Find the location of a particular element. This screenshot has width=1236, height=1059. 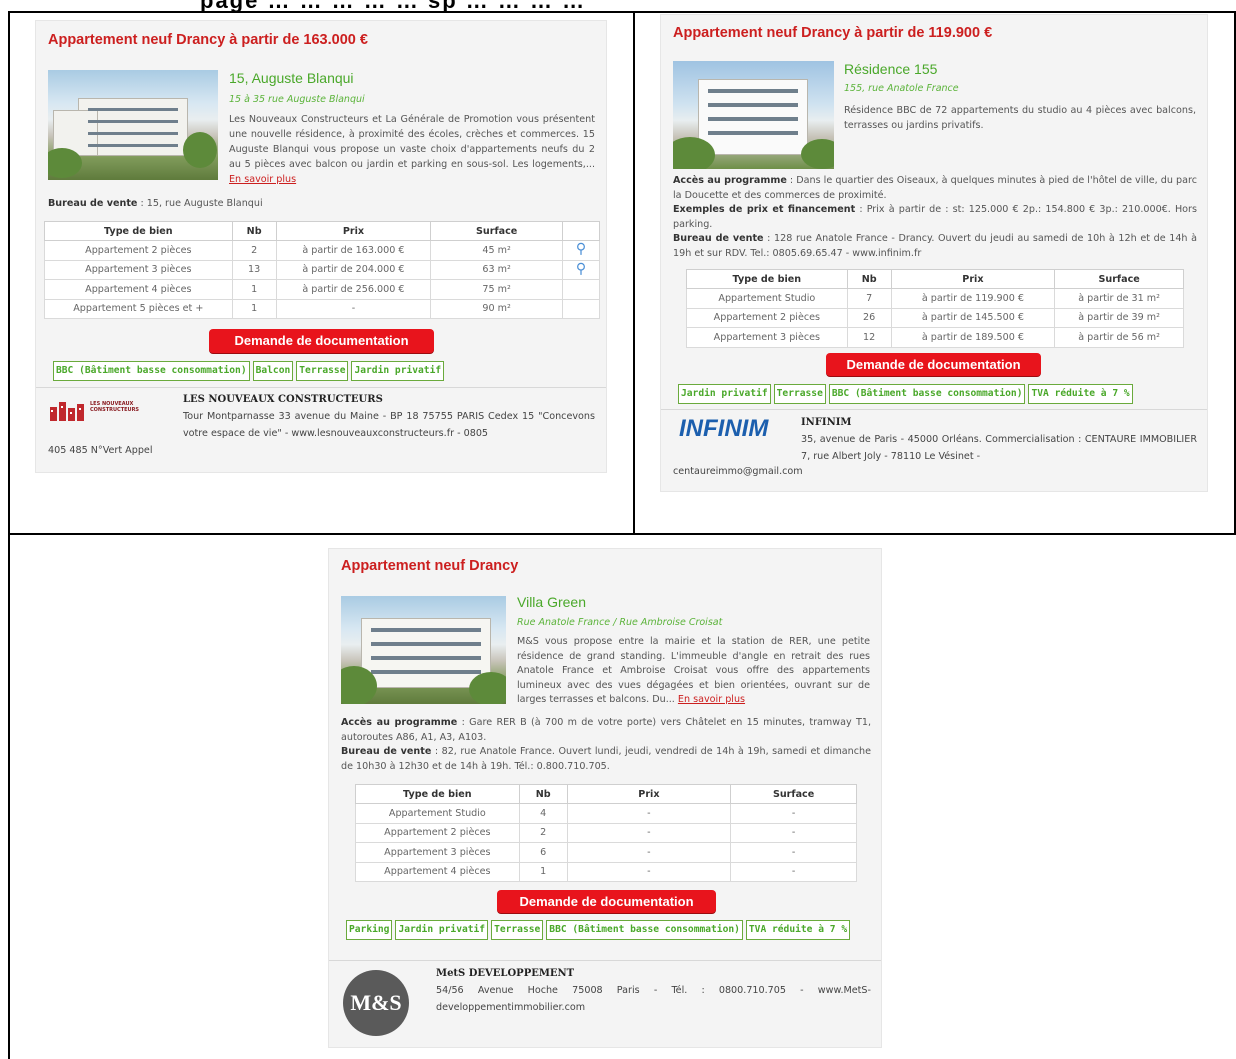

lnc-logo: LES NOUVEAUX CONSTRUCTEURS is located at coordinates (103, 411).